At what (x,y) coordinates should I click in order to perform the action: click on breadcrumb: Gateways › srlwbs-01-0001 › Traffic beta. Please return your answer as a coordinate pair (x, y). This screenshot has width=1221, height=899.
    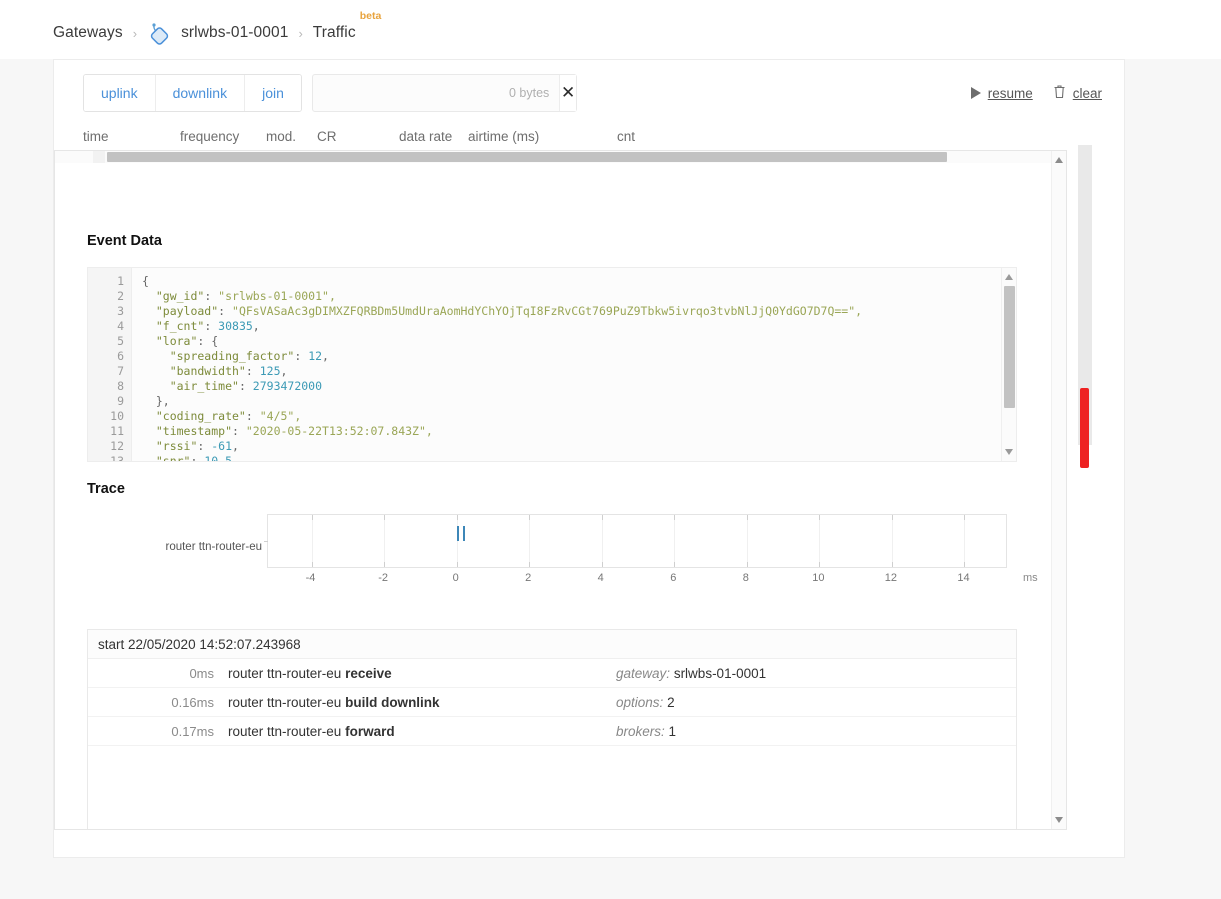
    Looking at the image, I should click on (610, 33).